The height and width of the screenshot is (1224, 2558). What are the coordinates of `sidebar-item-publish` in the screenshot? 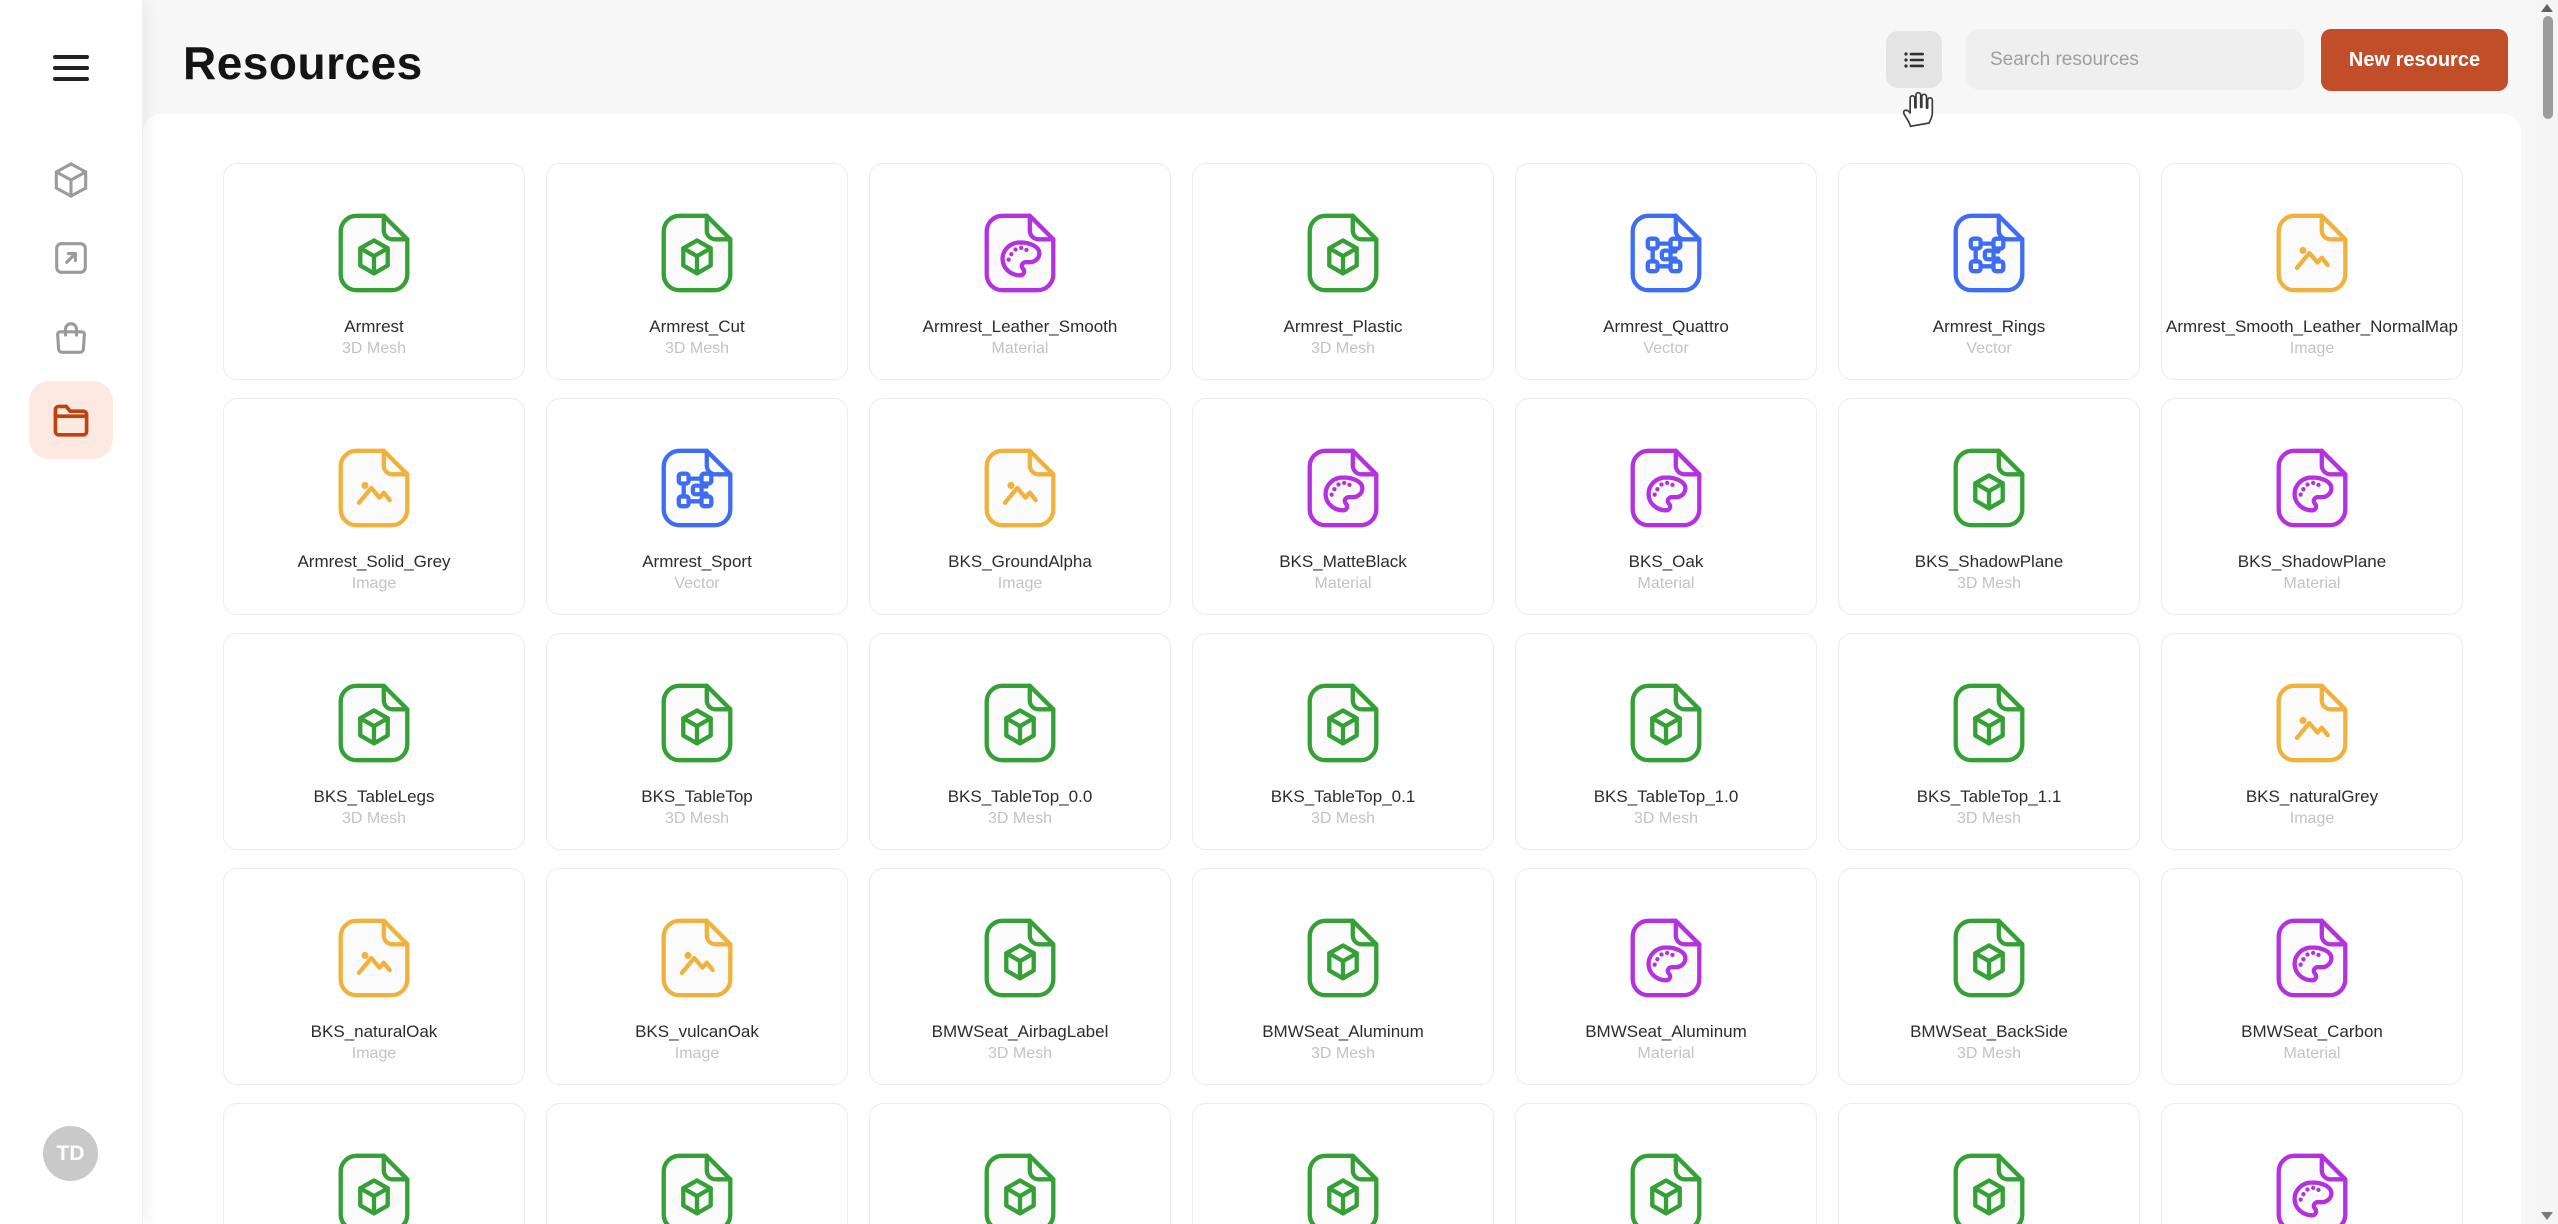 It's located at (71, 258).